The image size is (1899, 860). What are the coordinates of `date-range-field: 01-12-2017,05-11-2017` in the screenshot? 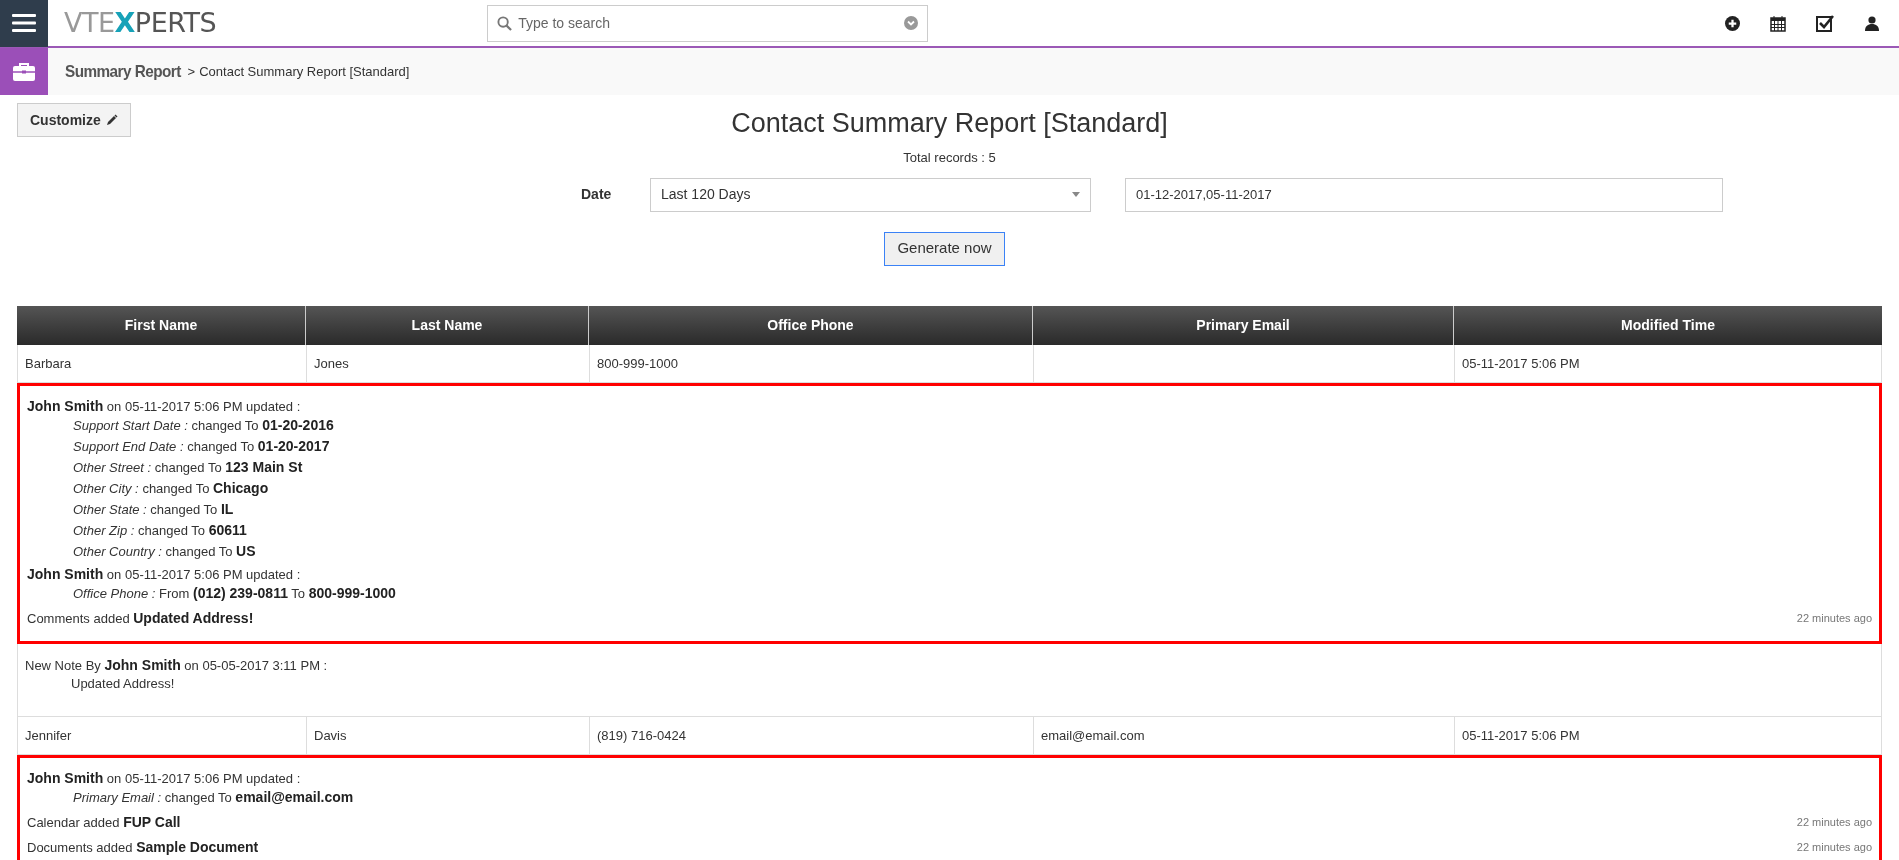 It's located at (1424, 194).